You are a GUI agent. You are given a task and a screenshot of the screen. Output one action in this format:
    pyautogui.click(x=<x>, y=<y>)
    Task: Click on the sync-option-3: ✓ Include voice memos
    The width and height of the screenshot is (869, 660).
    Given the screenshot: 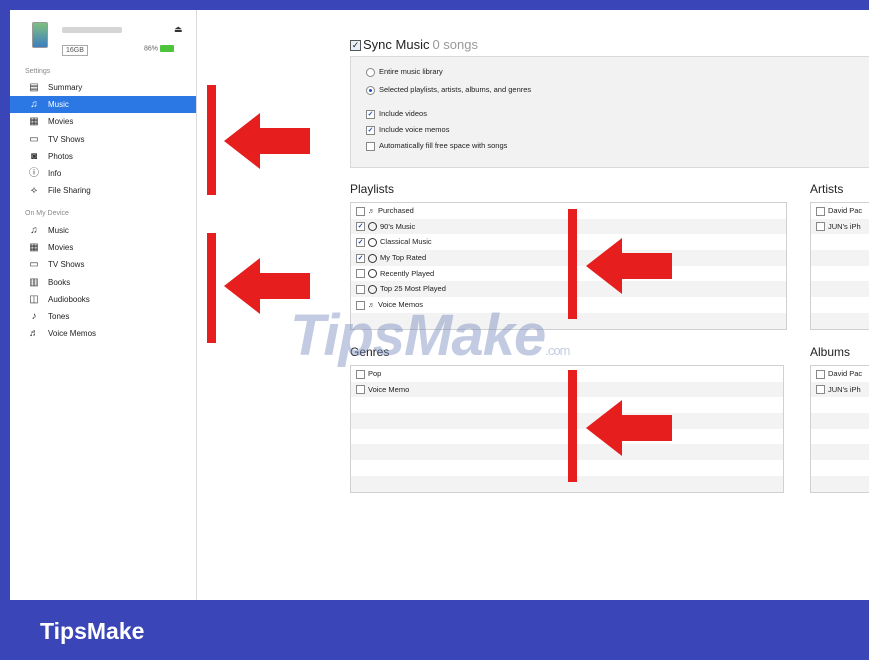 What is the action you would take?
    pyautogui.click(x=407, y=130)
    